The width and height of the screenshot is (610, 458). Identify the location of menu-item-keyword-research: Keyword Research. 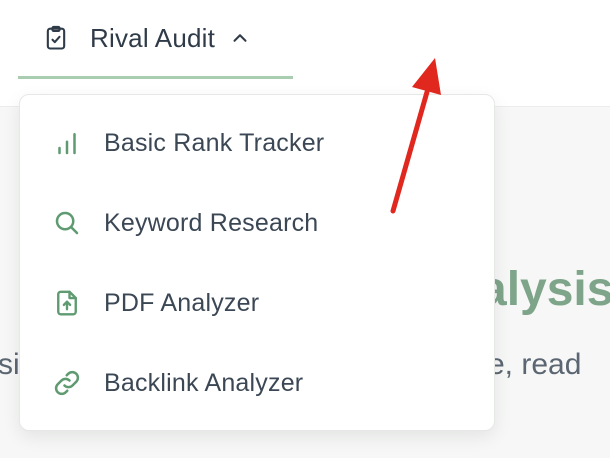
(257, 223).